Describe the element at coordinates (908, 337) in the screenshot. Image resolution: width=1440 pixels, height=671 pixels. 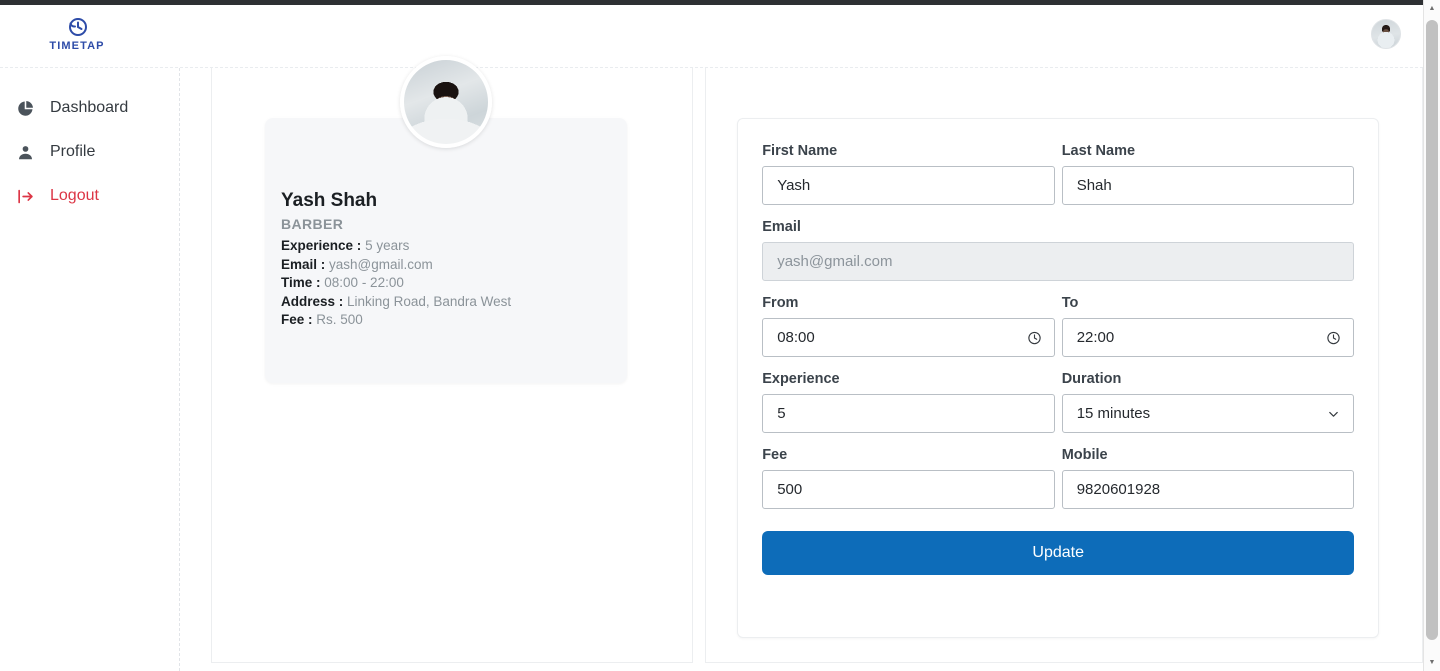
I see `from-time-input: 08:00` at that location.